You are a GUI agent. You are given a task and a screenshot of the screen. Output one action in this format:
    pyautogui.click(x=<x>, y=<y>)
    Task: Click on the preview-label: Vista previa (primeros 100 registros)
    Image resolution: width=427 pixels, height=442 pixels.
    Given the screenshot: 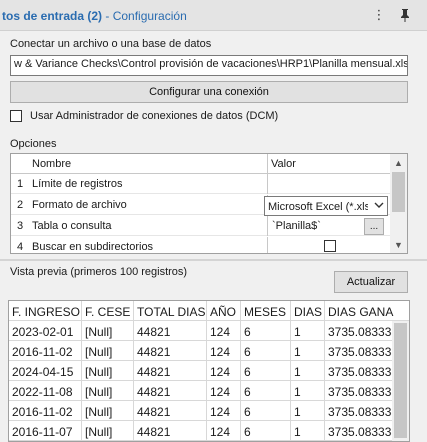 What is the action you would take?
    pyautogui.click(x=99, y=272)
    